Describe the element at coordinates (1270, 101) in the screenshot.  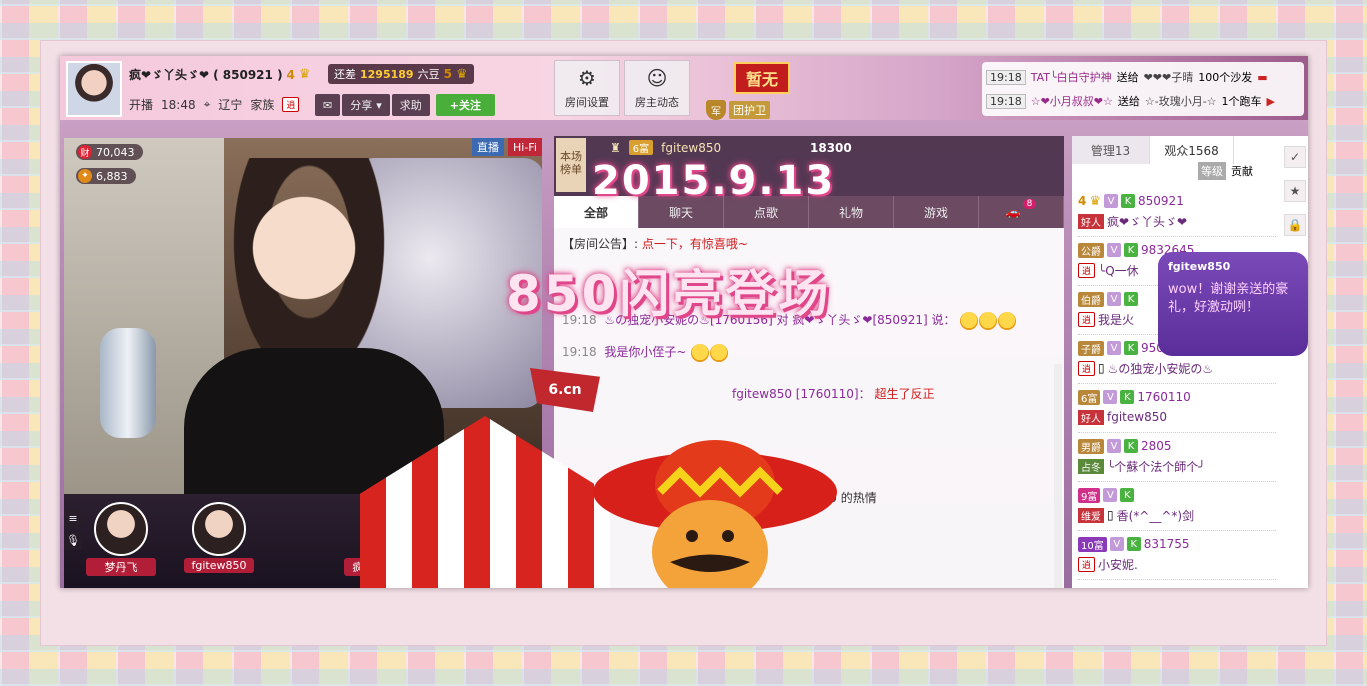
I see `car-icon: ▶` at that location.